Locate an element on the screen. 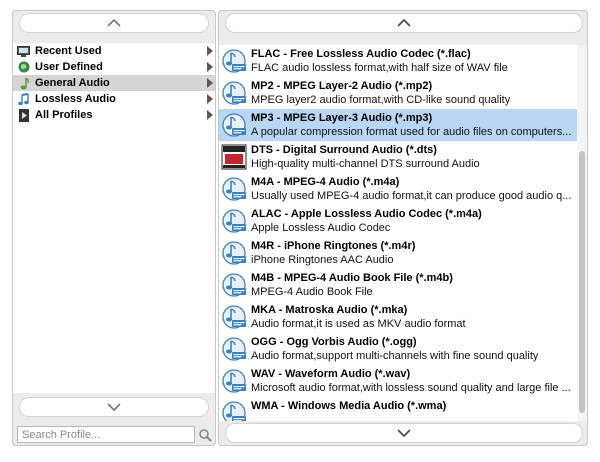 The width and height of the screenshot is (600, 462). category-label: All Profiles is located at coordinates (64, 115).